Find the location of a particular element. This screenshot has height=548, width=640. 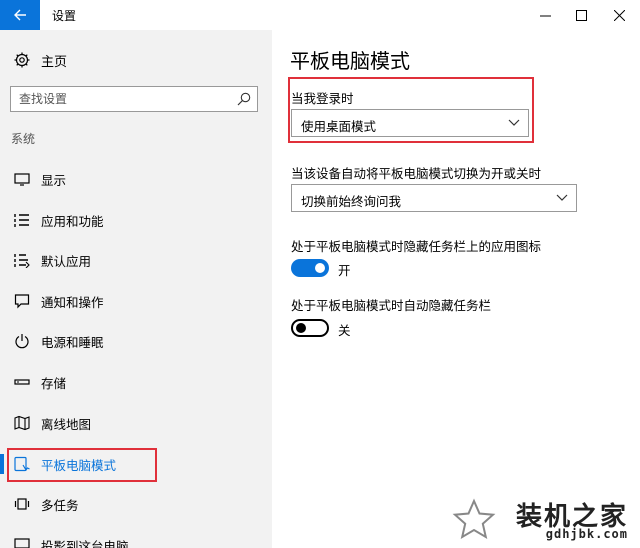

title-bar: 设置 is located at coordinates (320, 15).